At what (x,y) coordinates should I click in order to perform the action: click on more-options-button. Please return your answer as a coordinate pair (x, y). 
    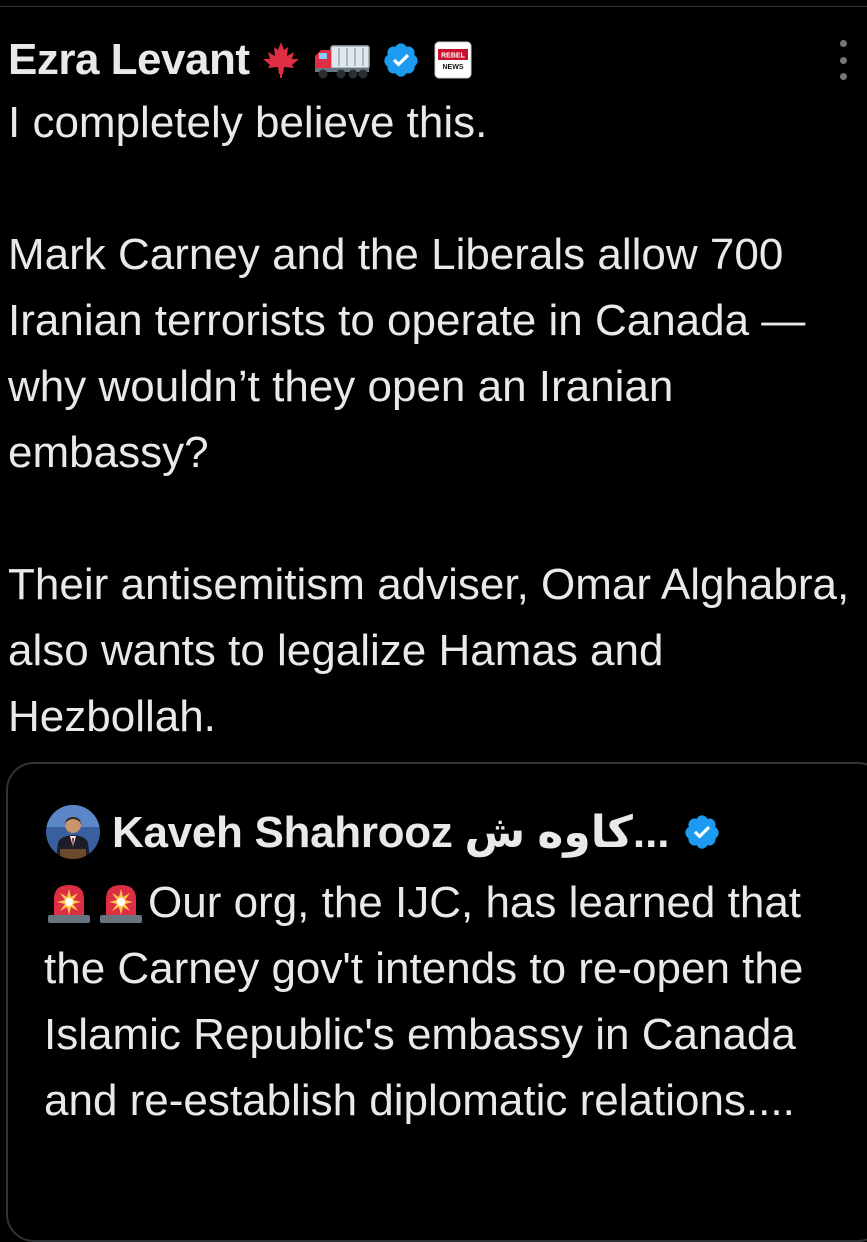
    Looking at the image, I should click on (843, 60).